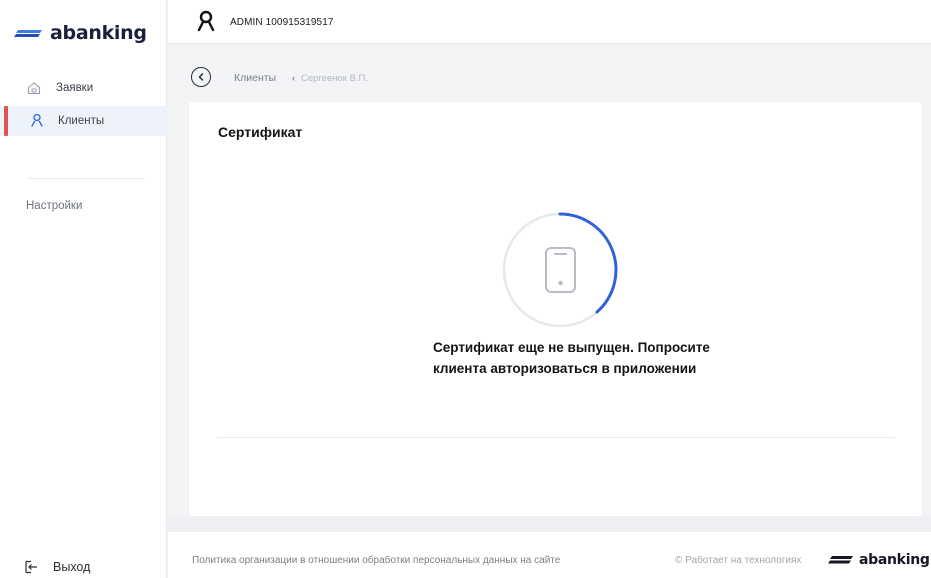 The image size is (931, 578). I want to click on logout-icon, so click(31, 567).